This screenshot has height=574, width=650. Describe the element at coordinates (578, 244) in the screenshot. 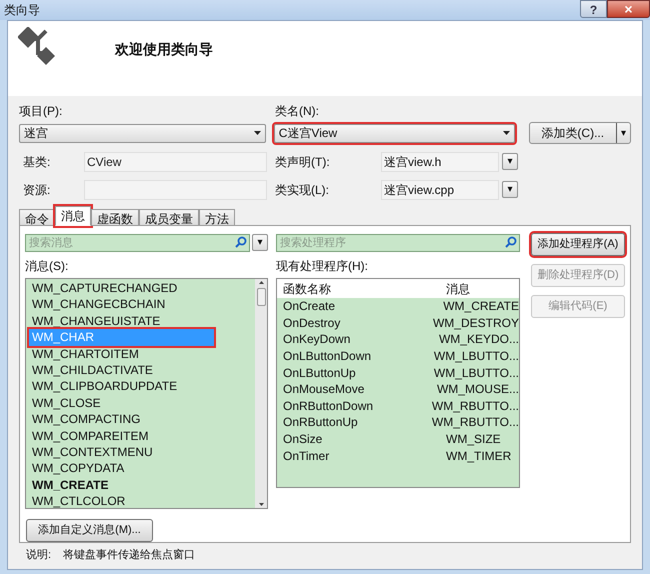

I see `action-button: 添加处理程序(A)` at that location.